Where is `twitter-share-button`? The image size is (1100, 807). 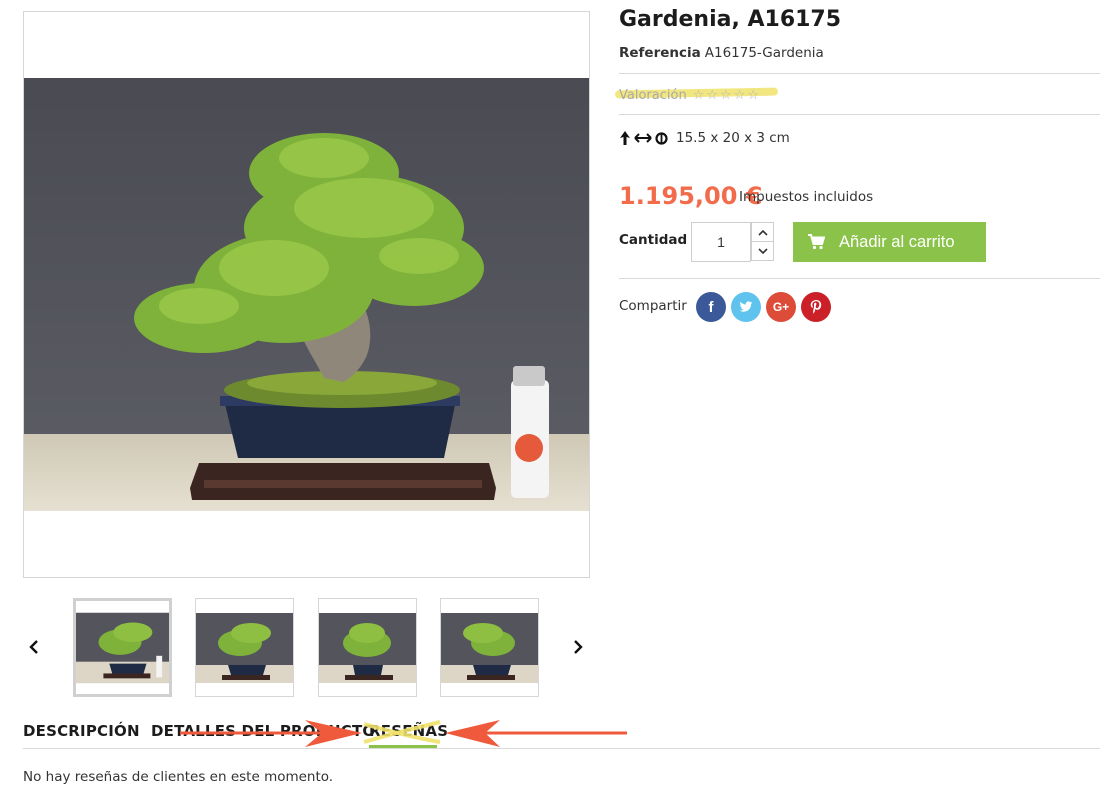
twitter-share-button is located at coordinates (746, 307).